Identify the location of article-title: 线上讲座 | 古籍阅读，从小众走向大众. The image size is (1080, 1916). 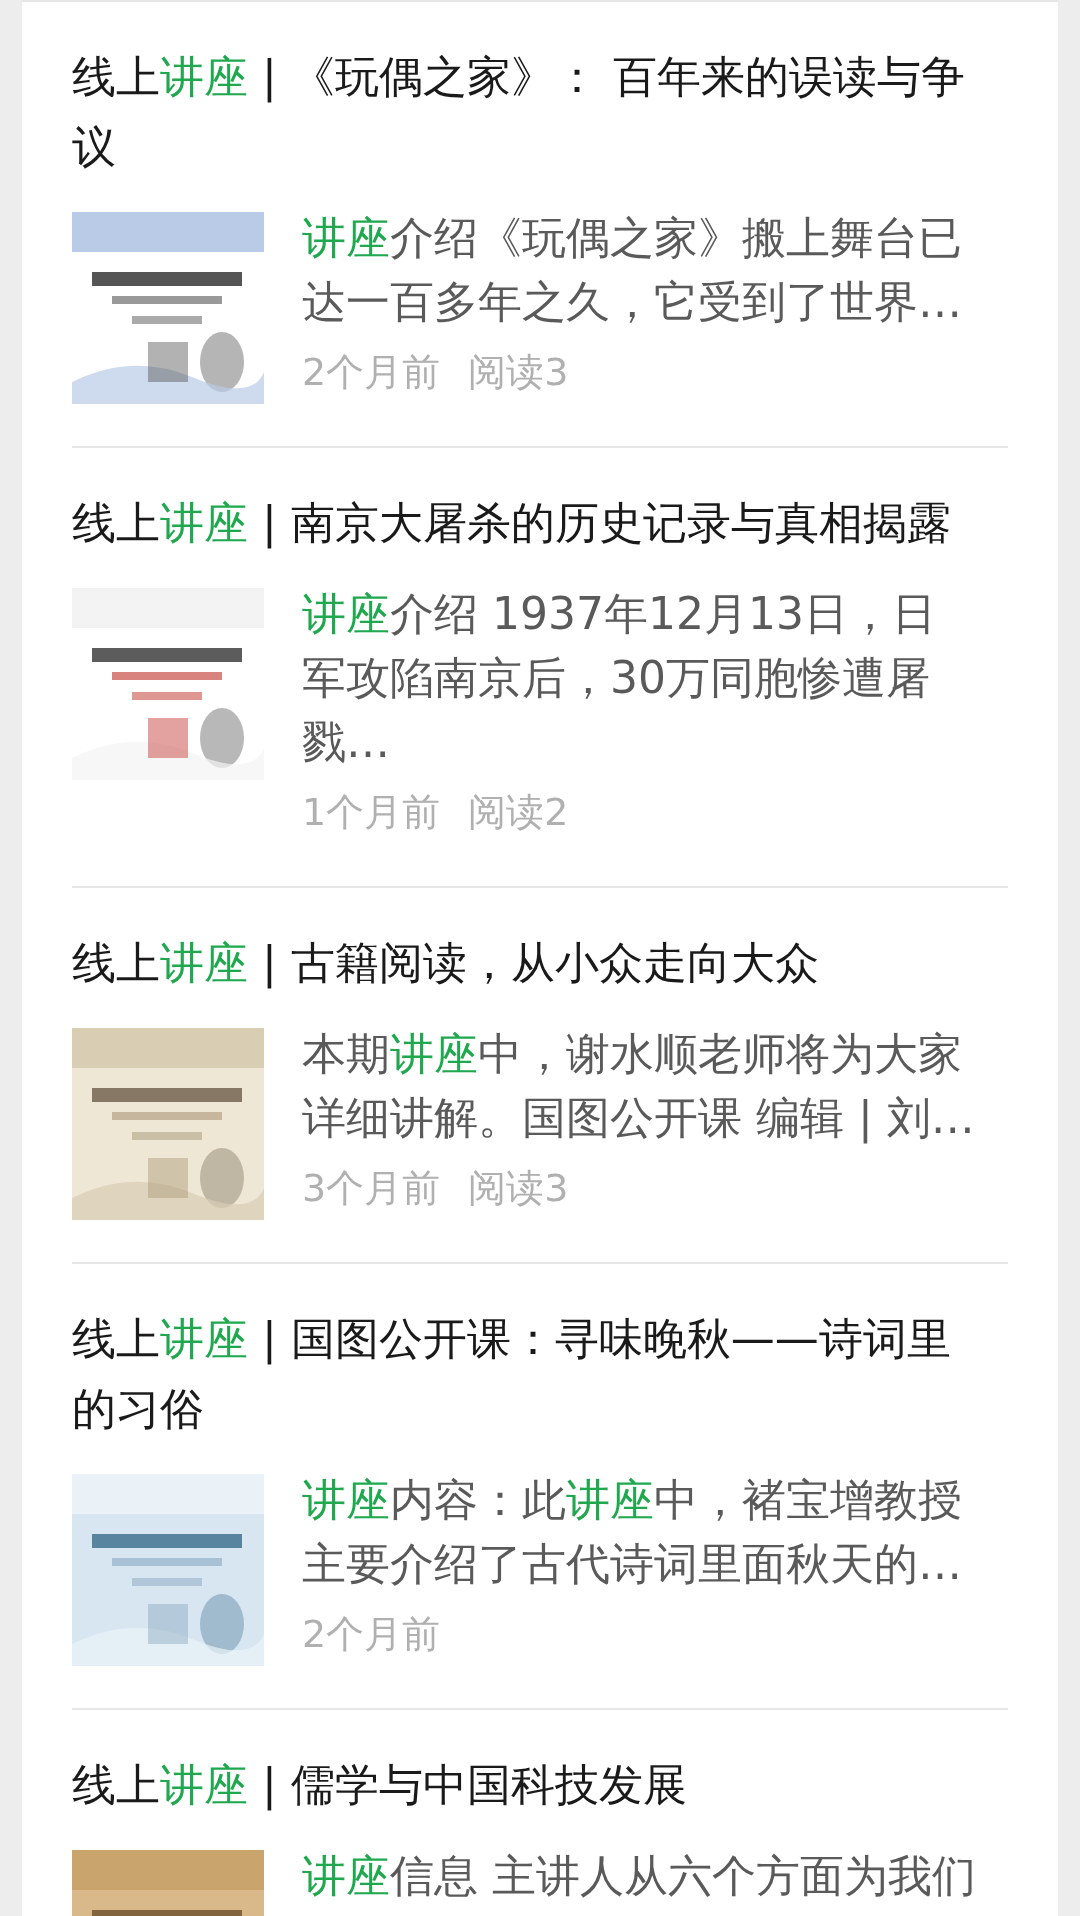
(529, 963).